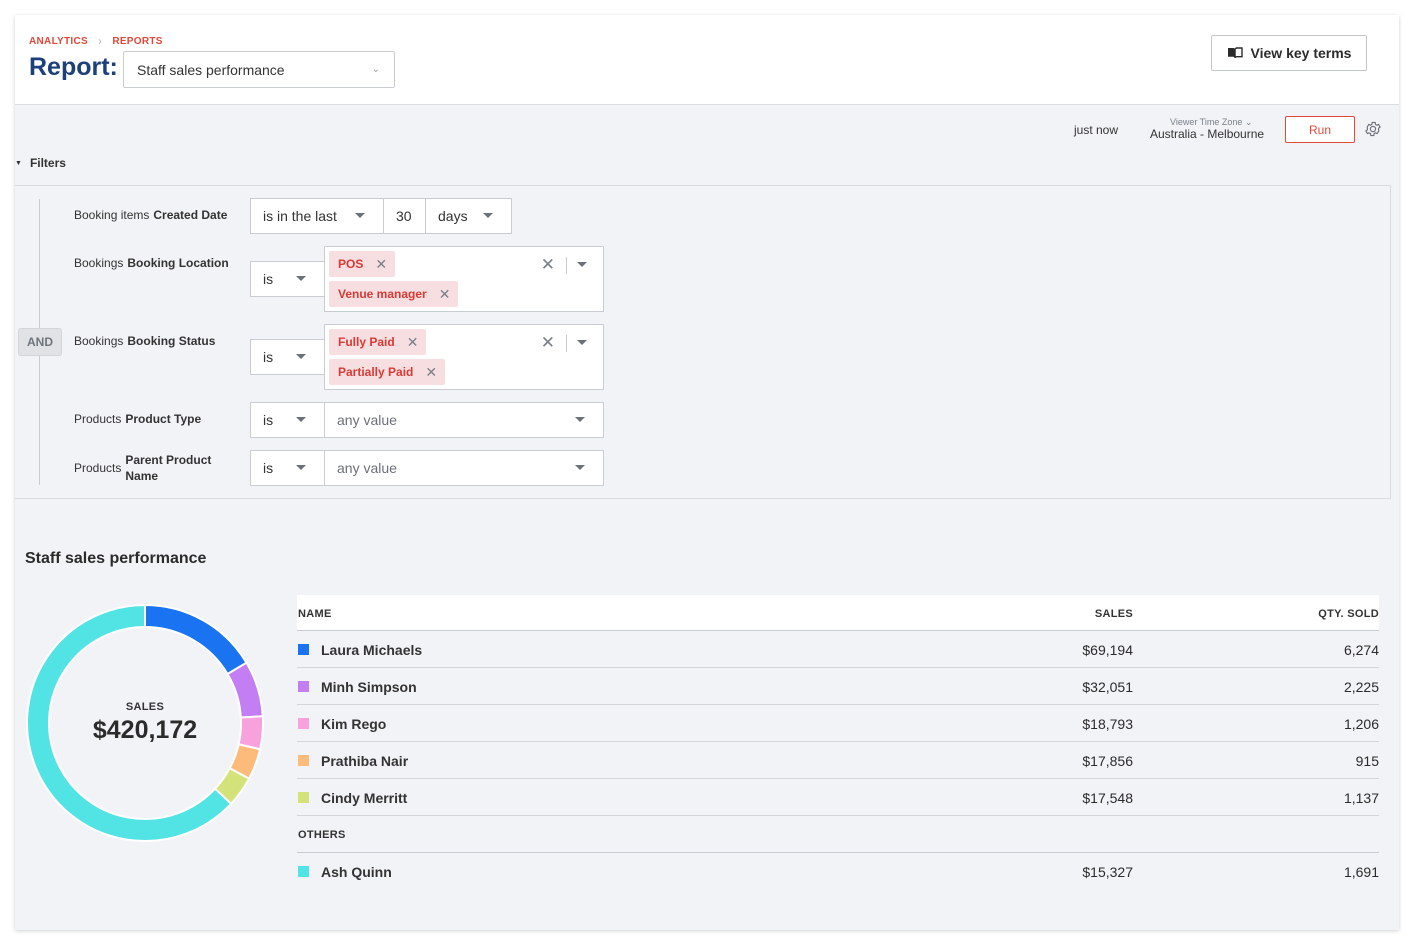  I want to click on others-group-header: OTHERS, so click(838, 834).